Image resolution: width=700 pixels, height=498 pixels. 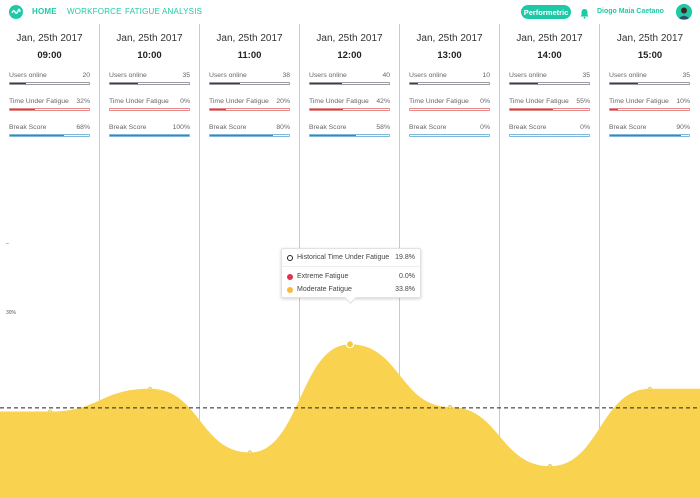 I want to click on break-score-metric: Break Score 90%, so click(x=649, y=130).